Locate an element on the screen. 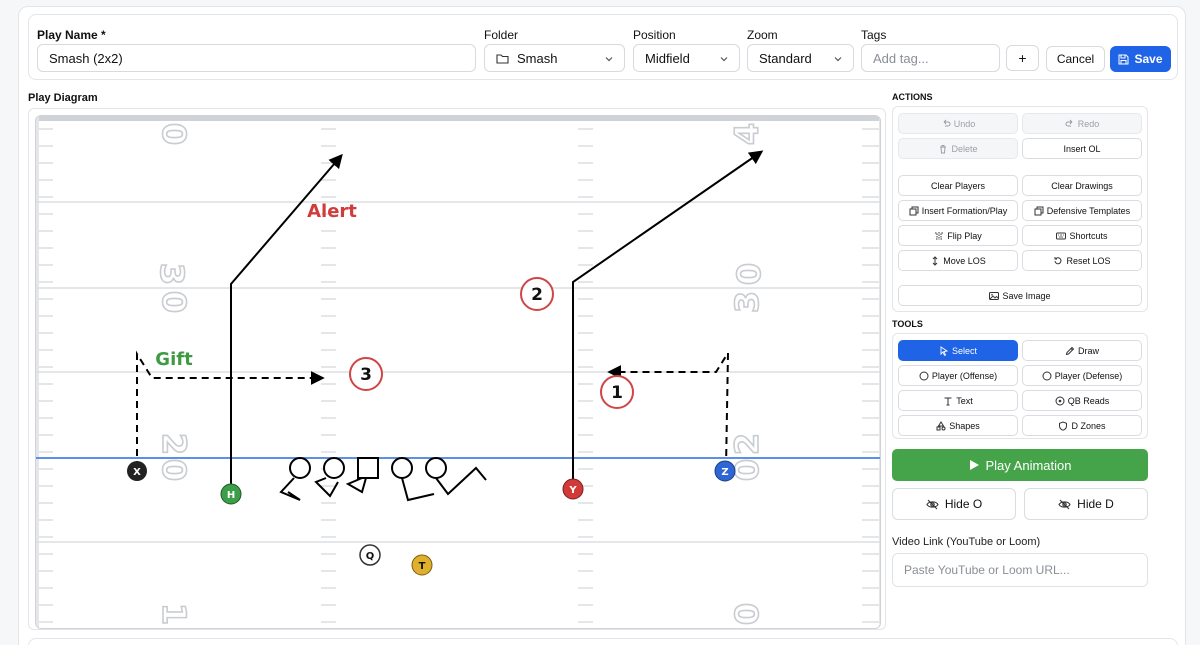 This screenshot has height=645, width=1200. insert-ol-button: Insert OL is located at coordinates (1082, 148).